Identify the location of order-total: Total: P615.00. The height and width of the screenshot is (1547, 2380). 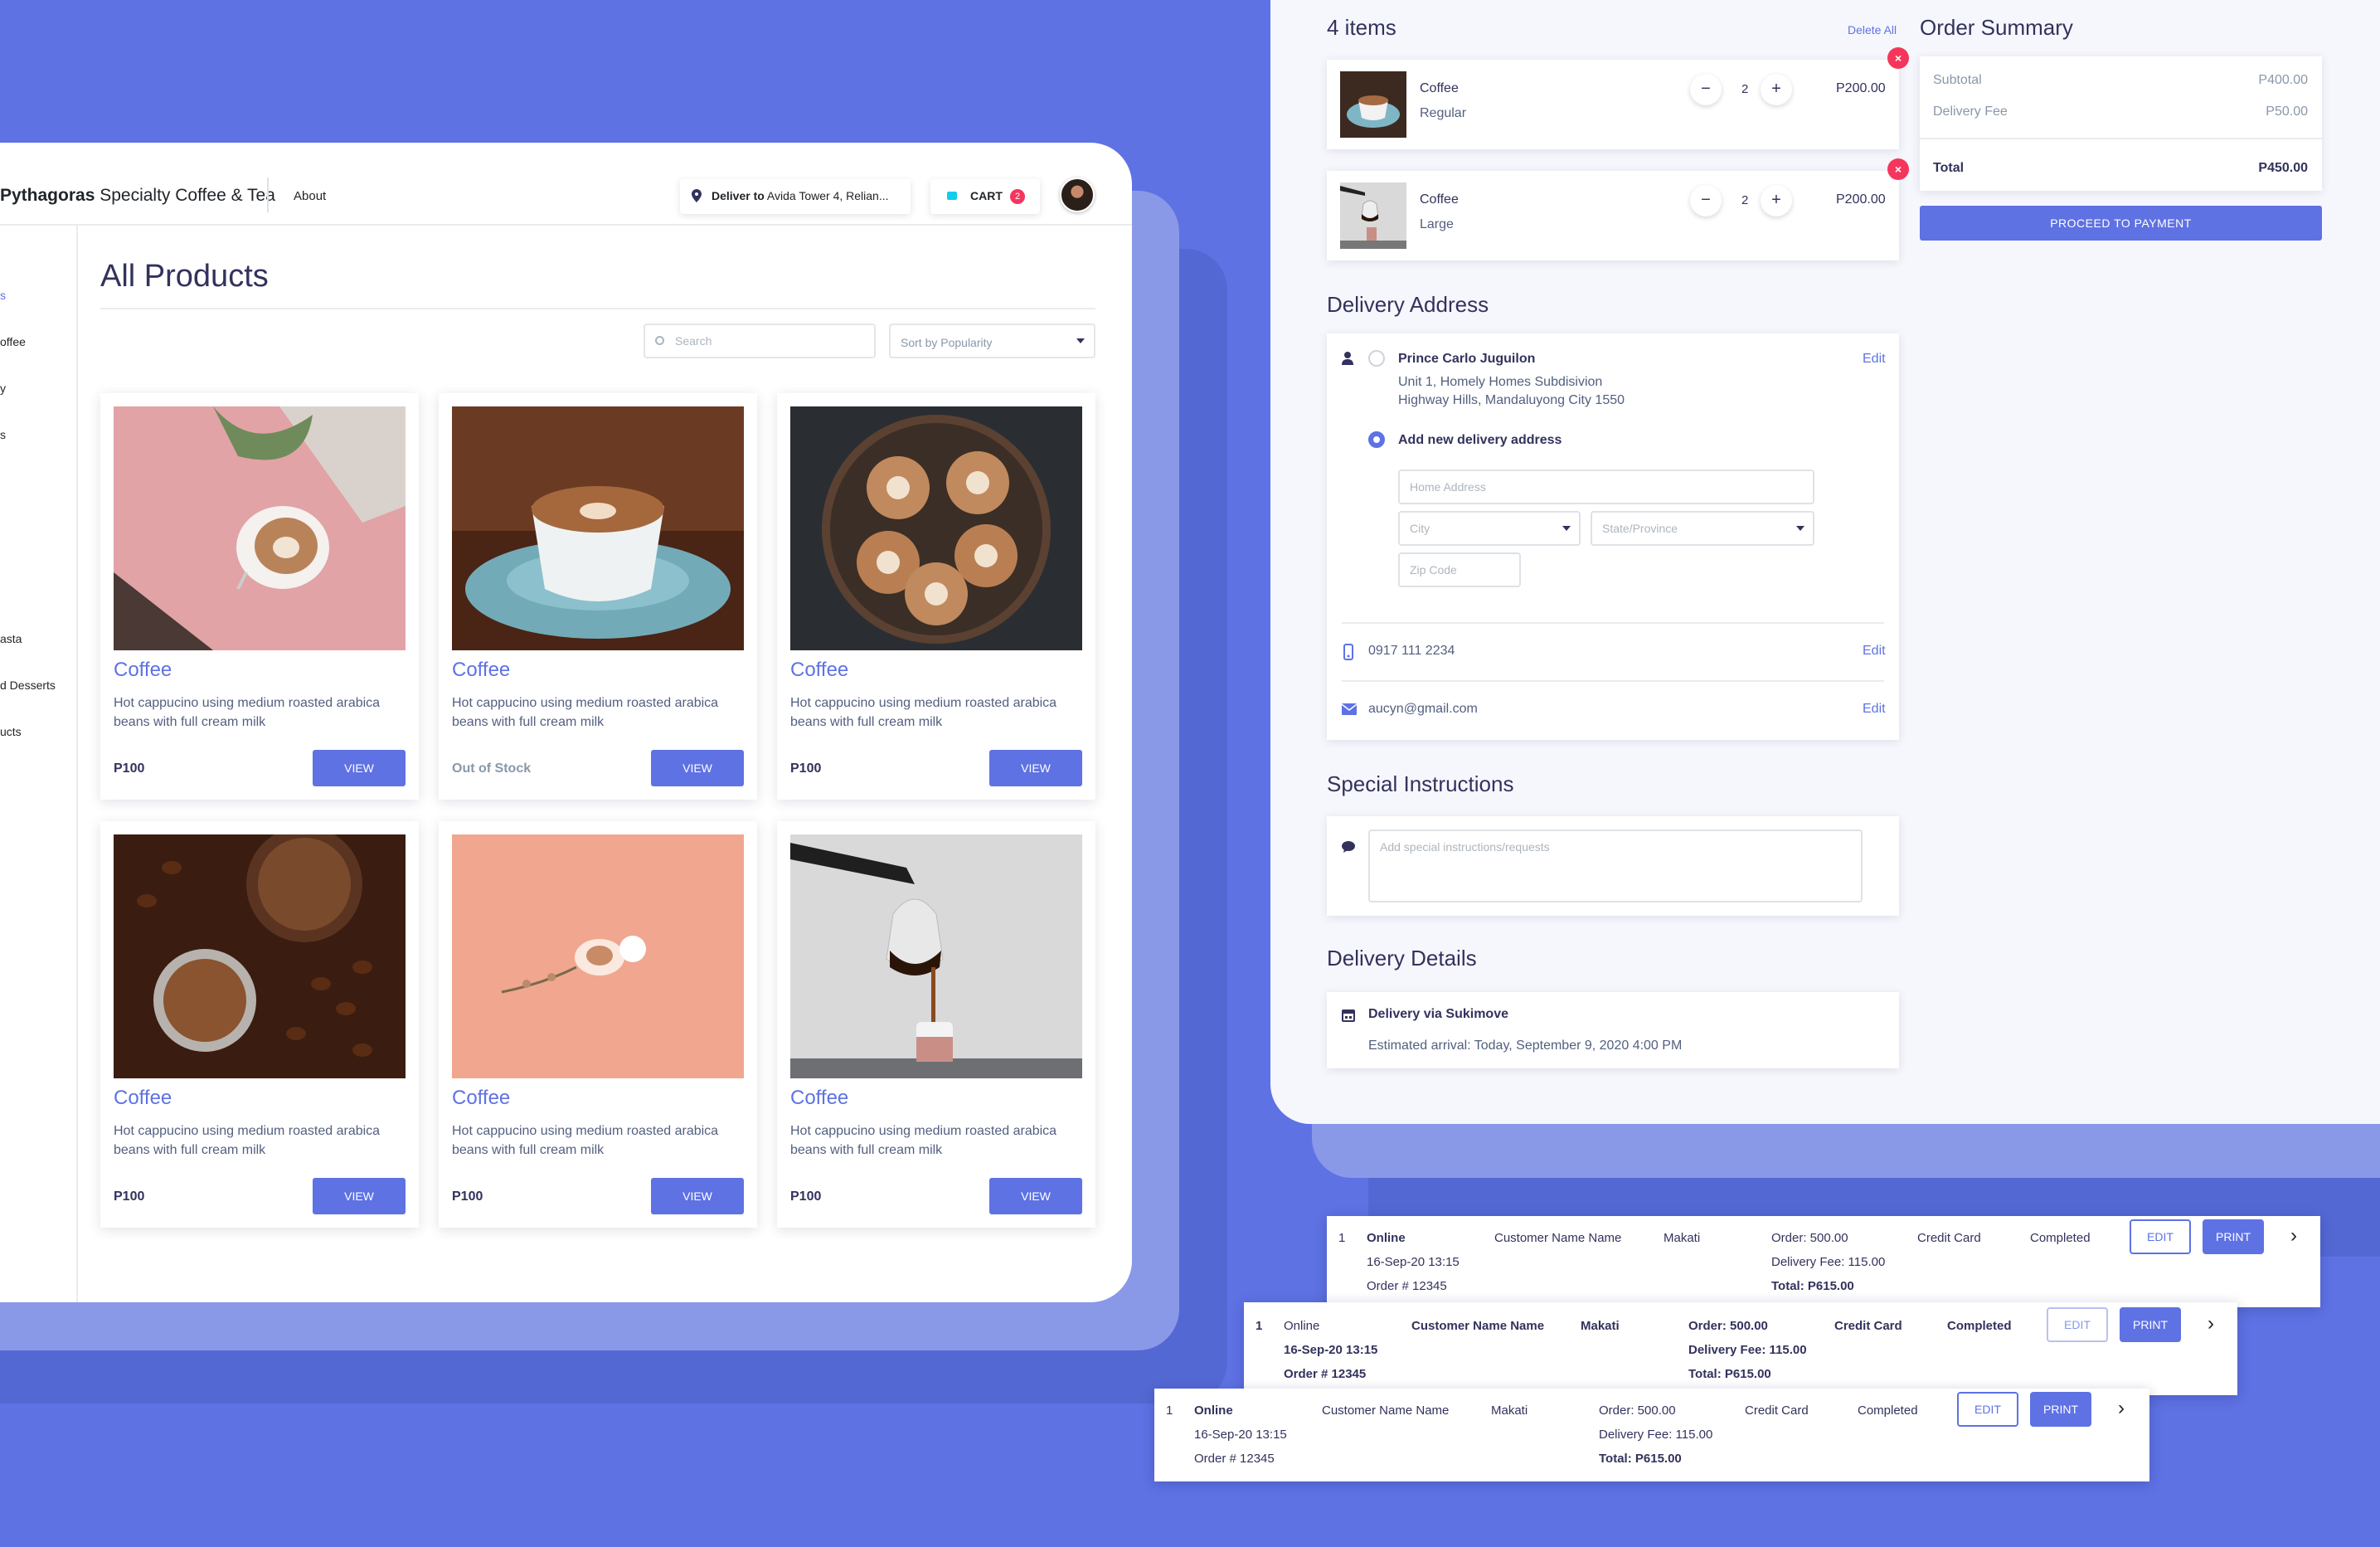
(1729, 1374).